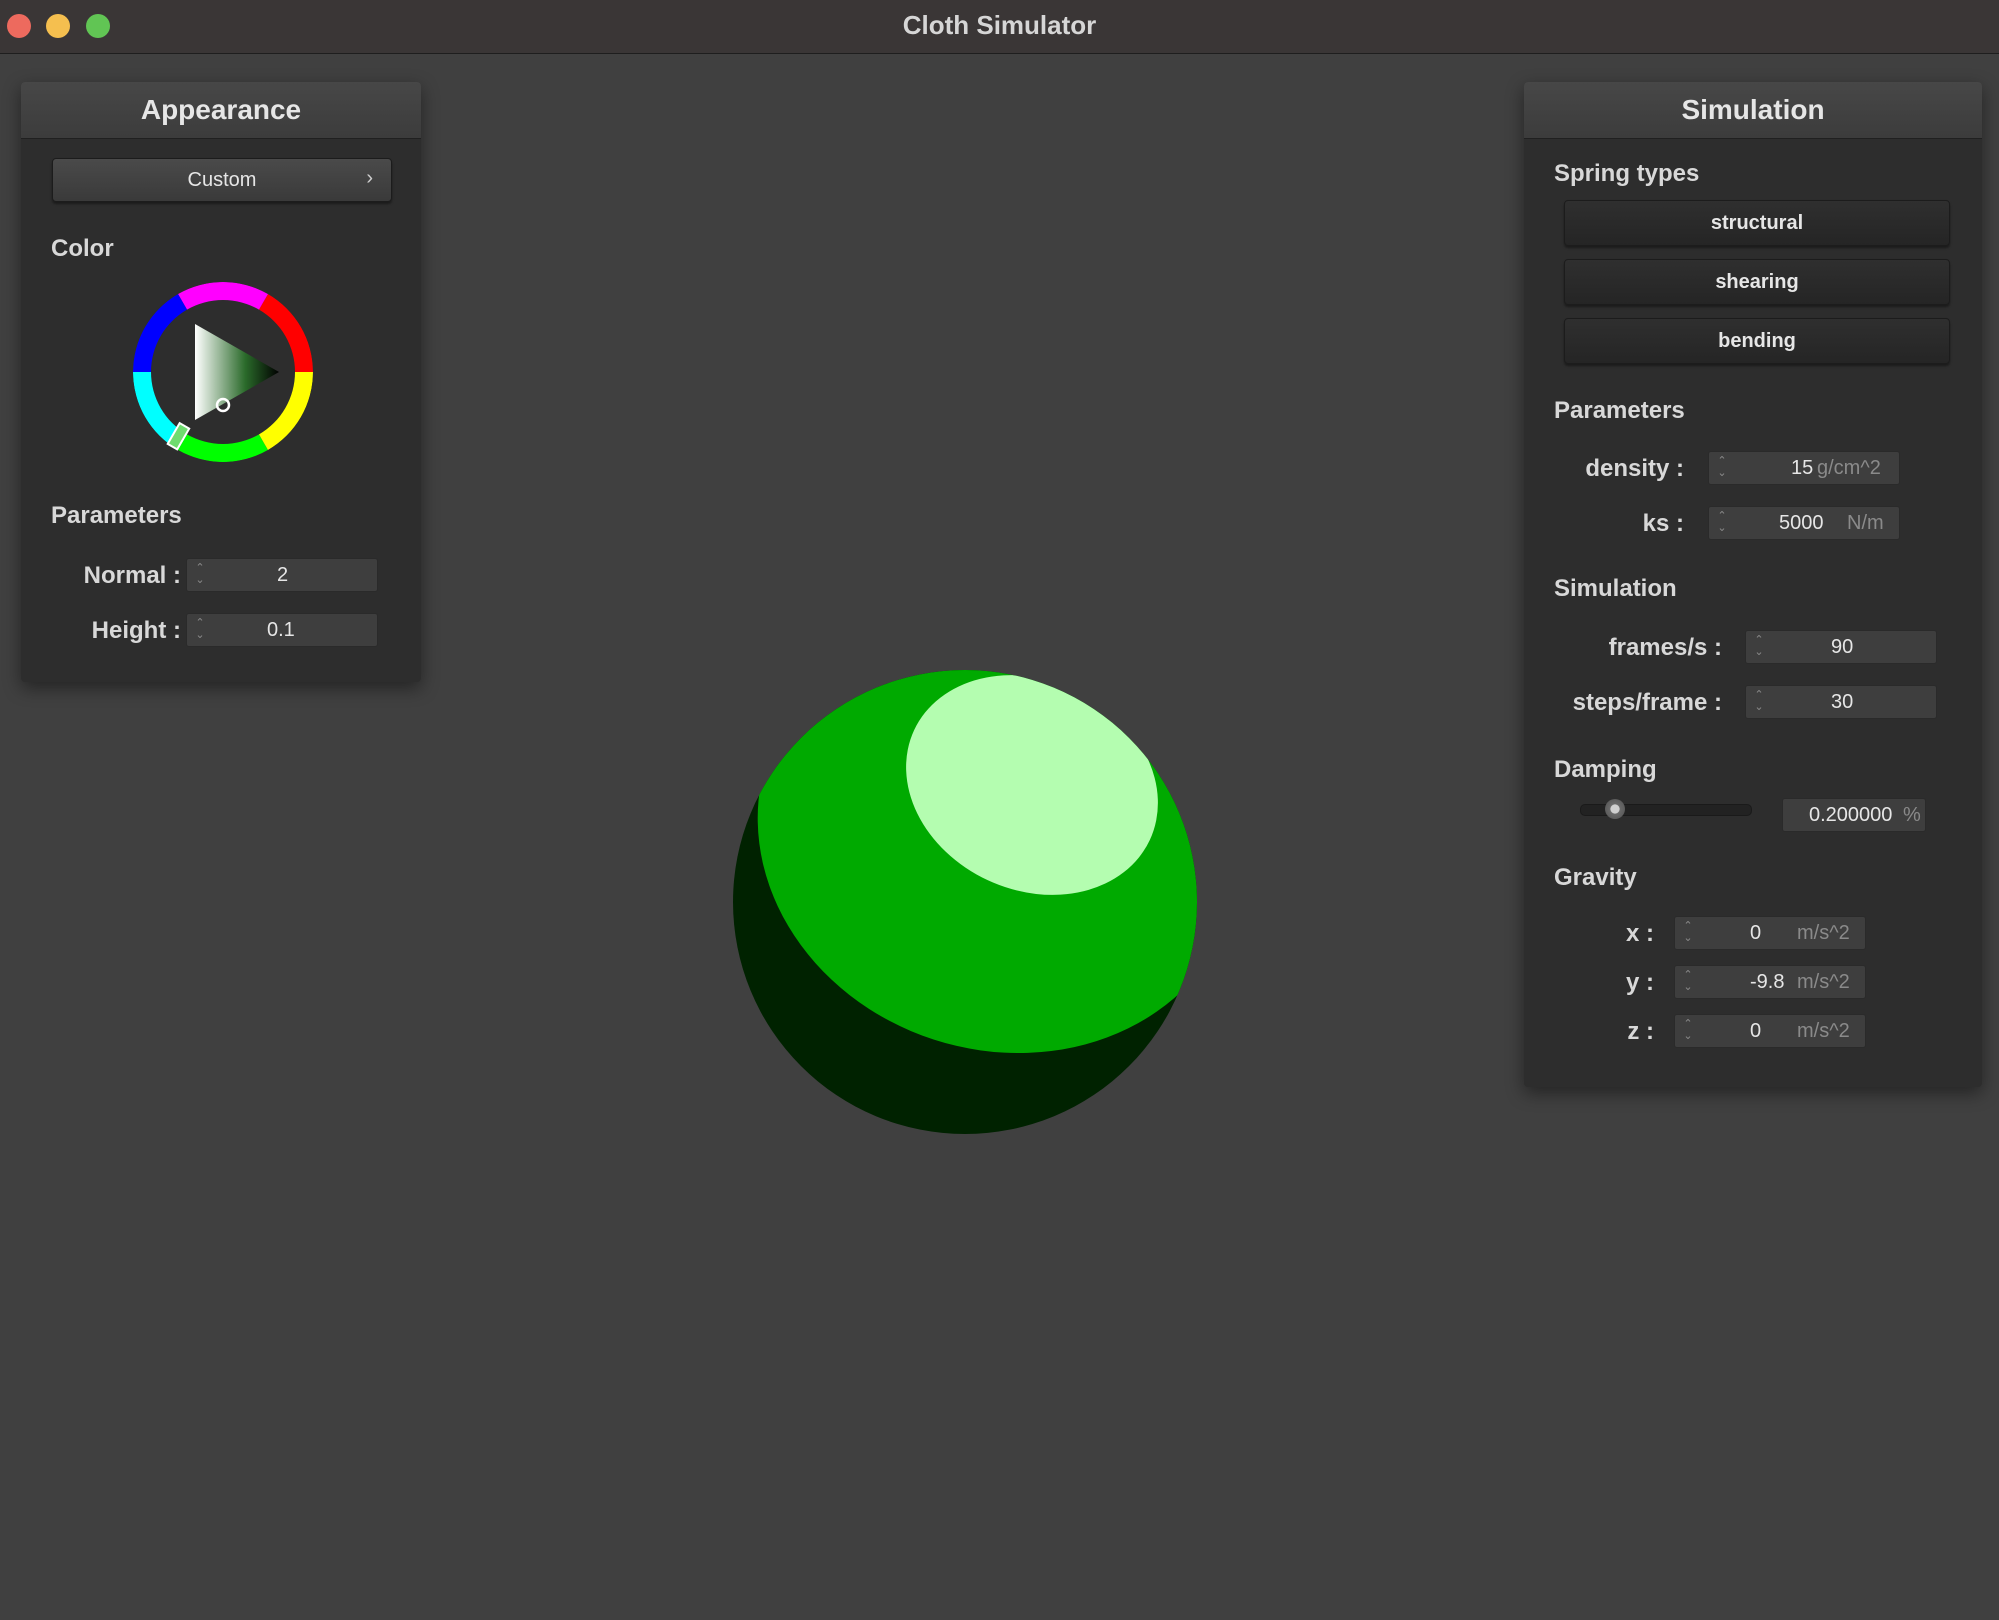 The height and width of the screenshot is (1620, 1999). I want to click on color-wheel, so click(223, 372).